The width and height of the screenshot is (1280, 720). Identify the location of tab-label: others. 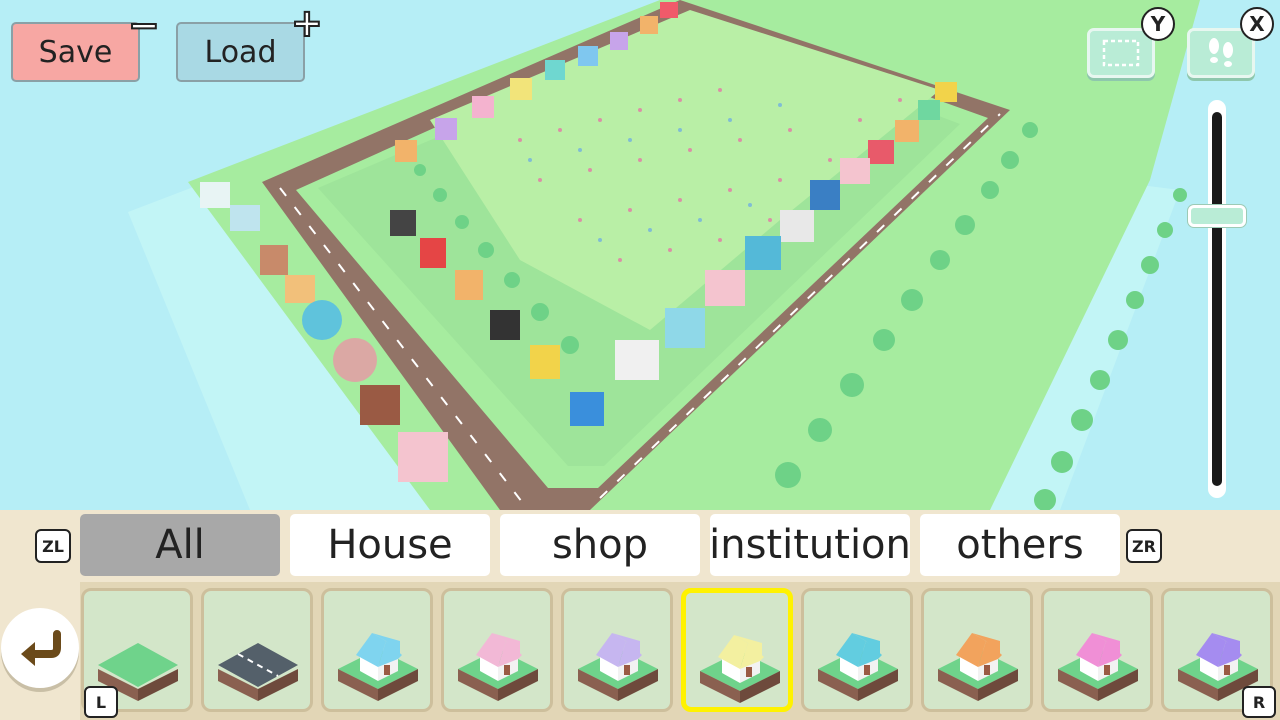
(1020, 545).